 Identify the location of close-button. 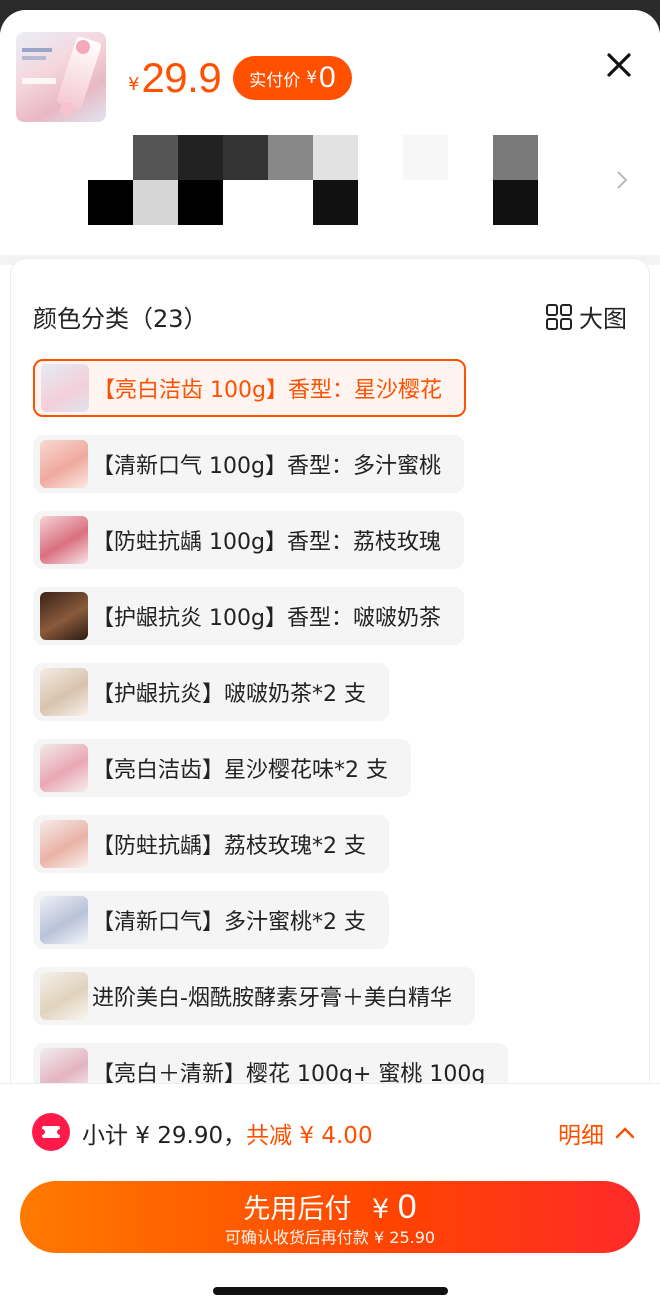
(619, 65).